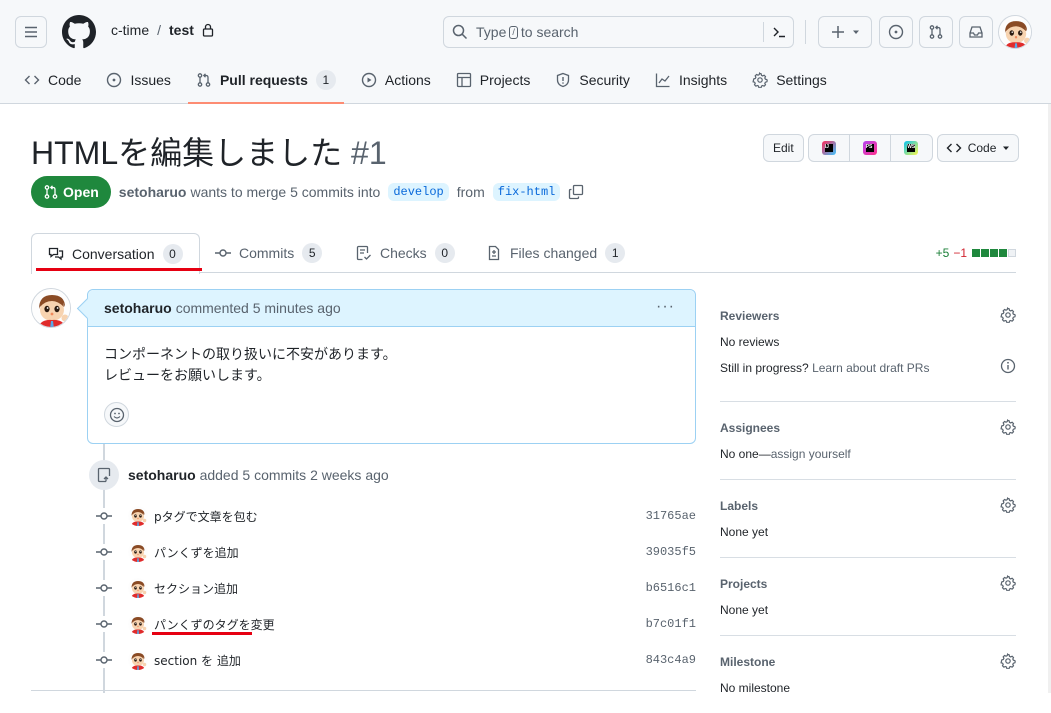 This screenshot has width=1051, height=713. I want to click on nav-projects-label: Projects, so click(505, 80).